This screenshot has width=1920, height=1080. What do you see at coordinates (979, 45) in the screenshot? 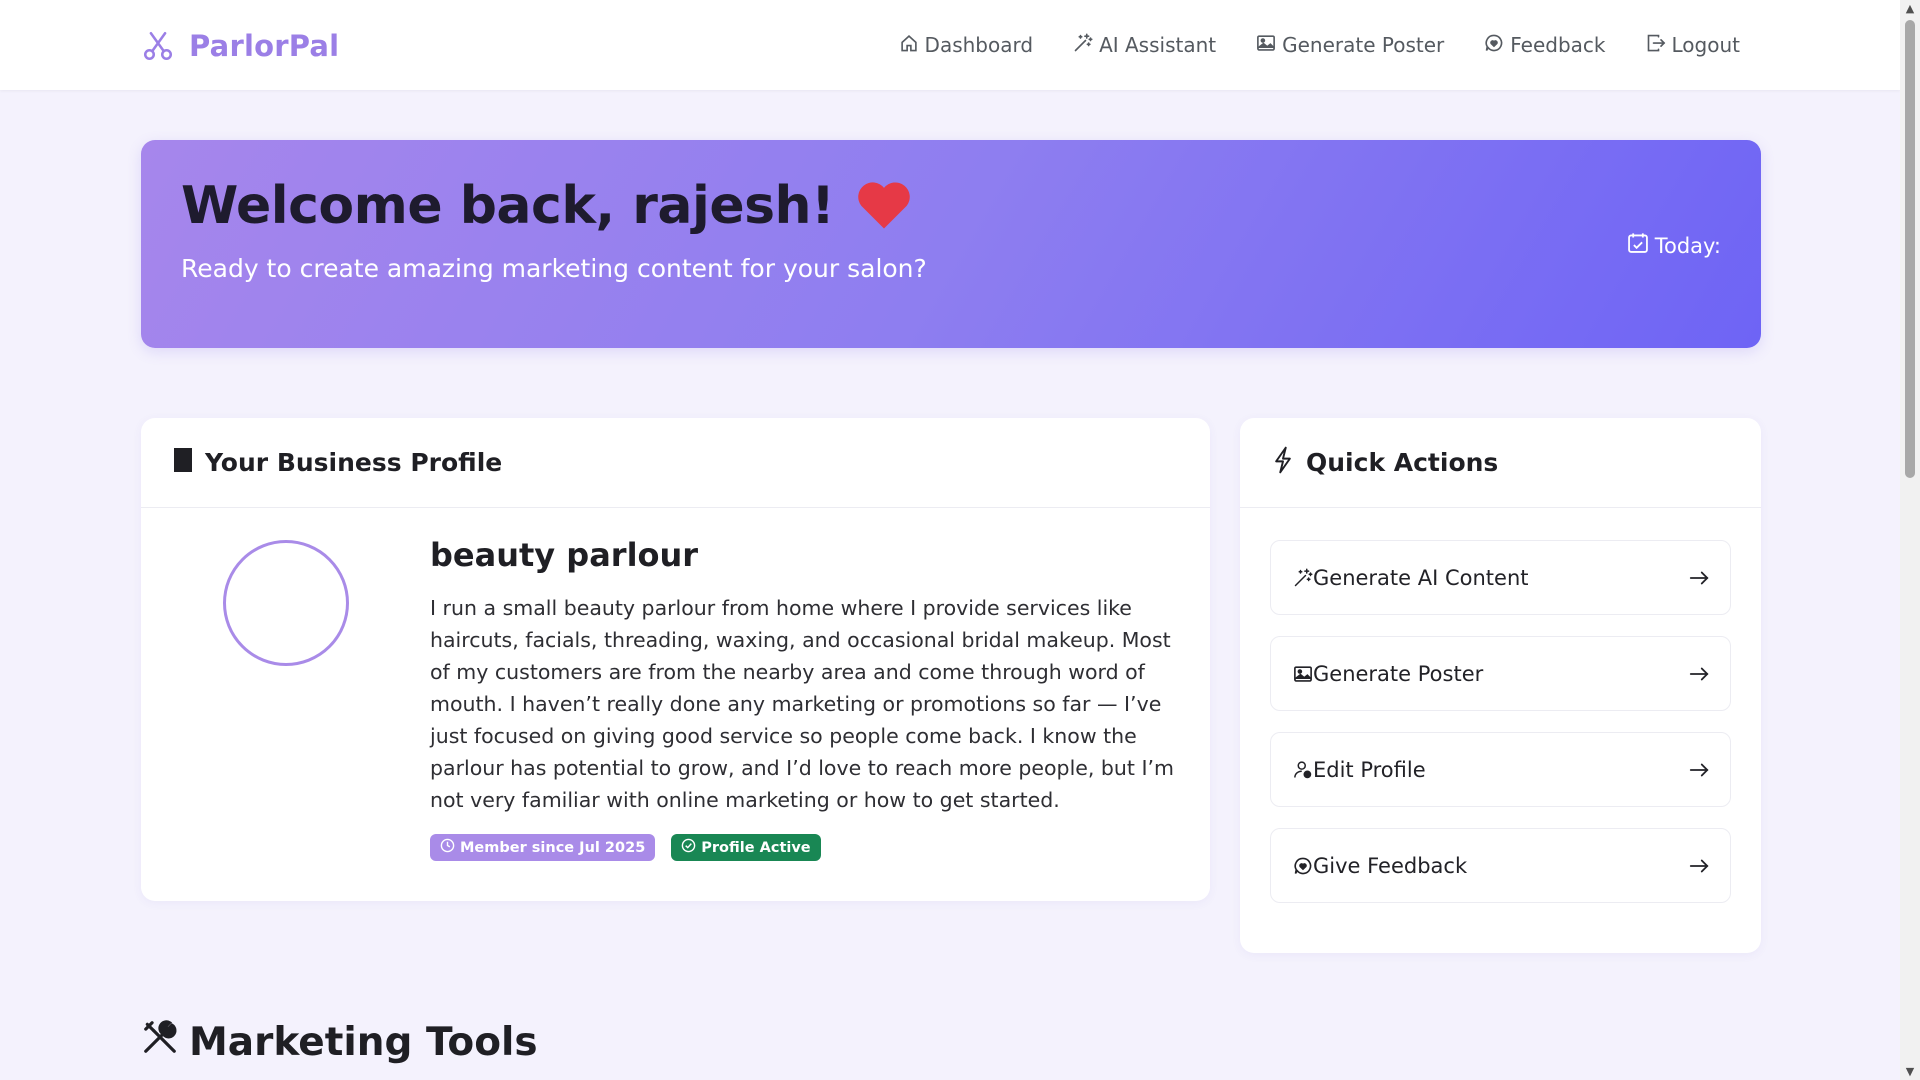
I see `nav-dashboard-label: Dashboard` at bounding box center [979, 45].